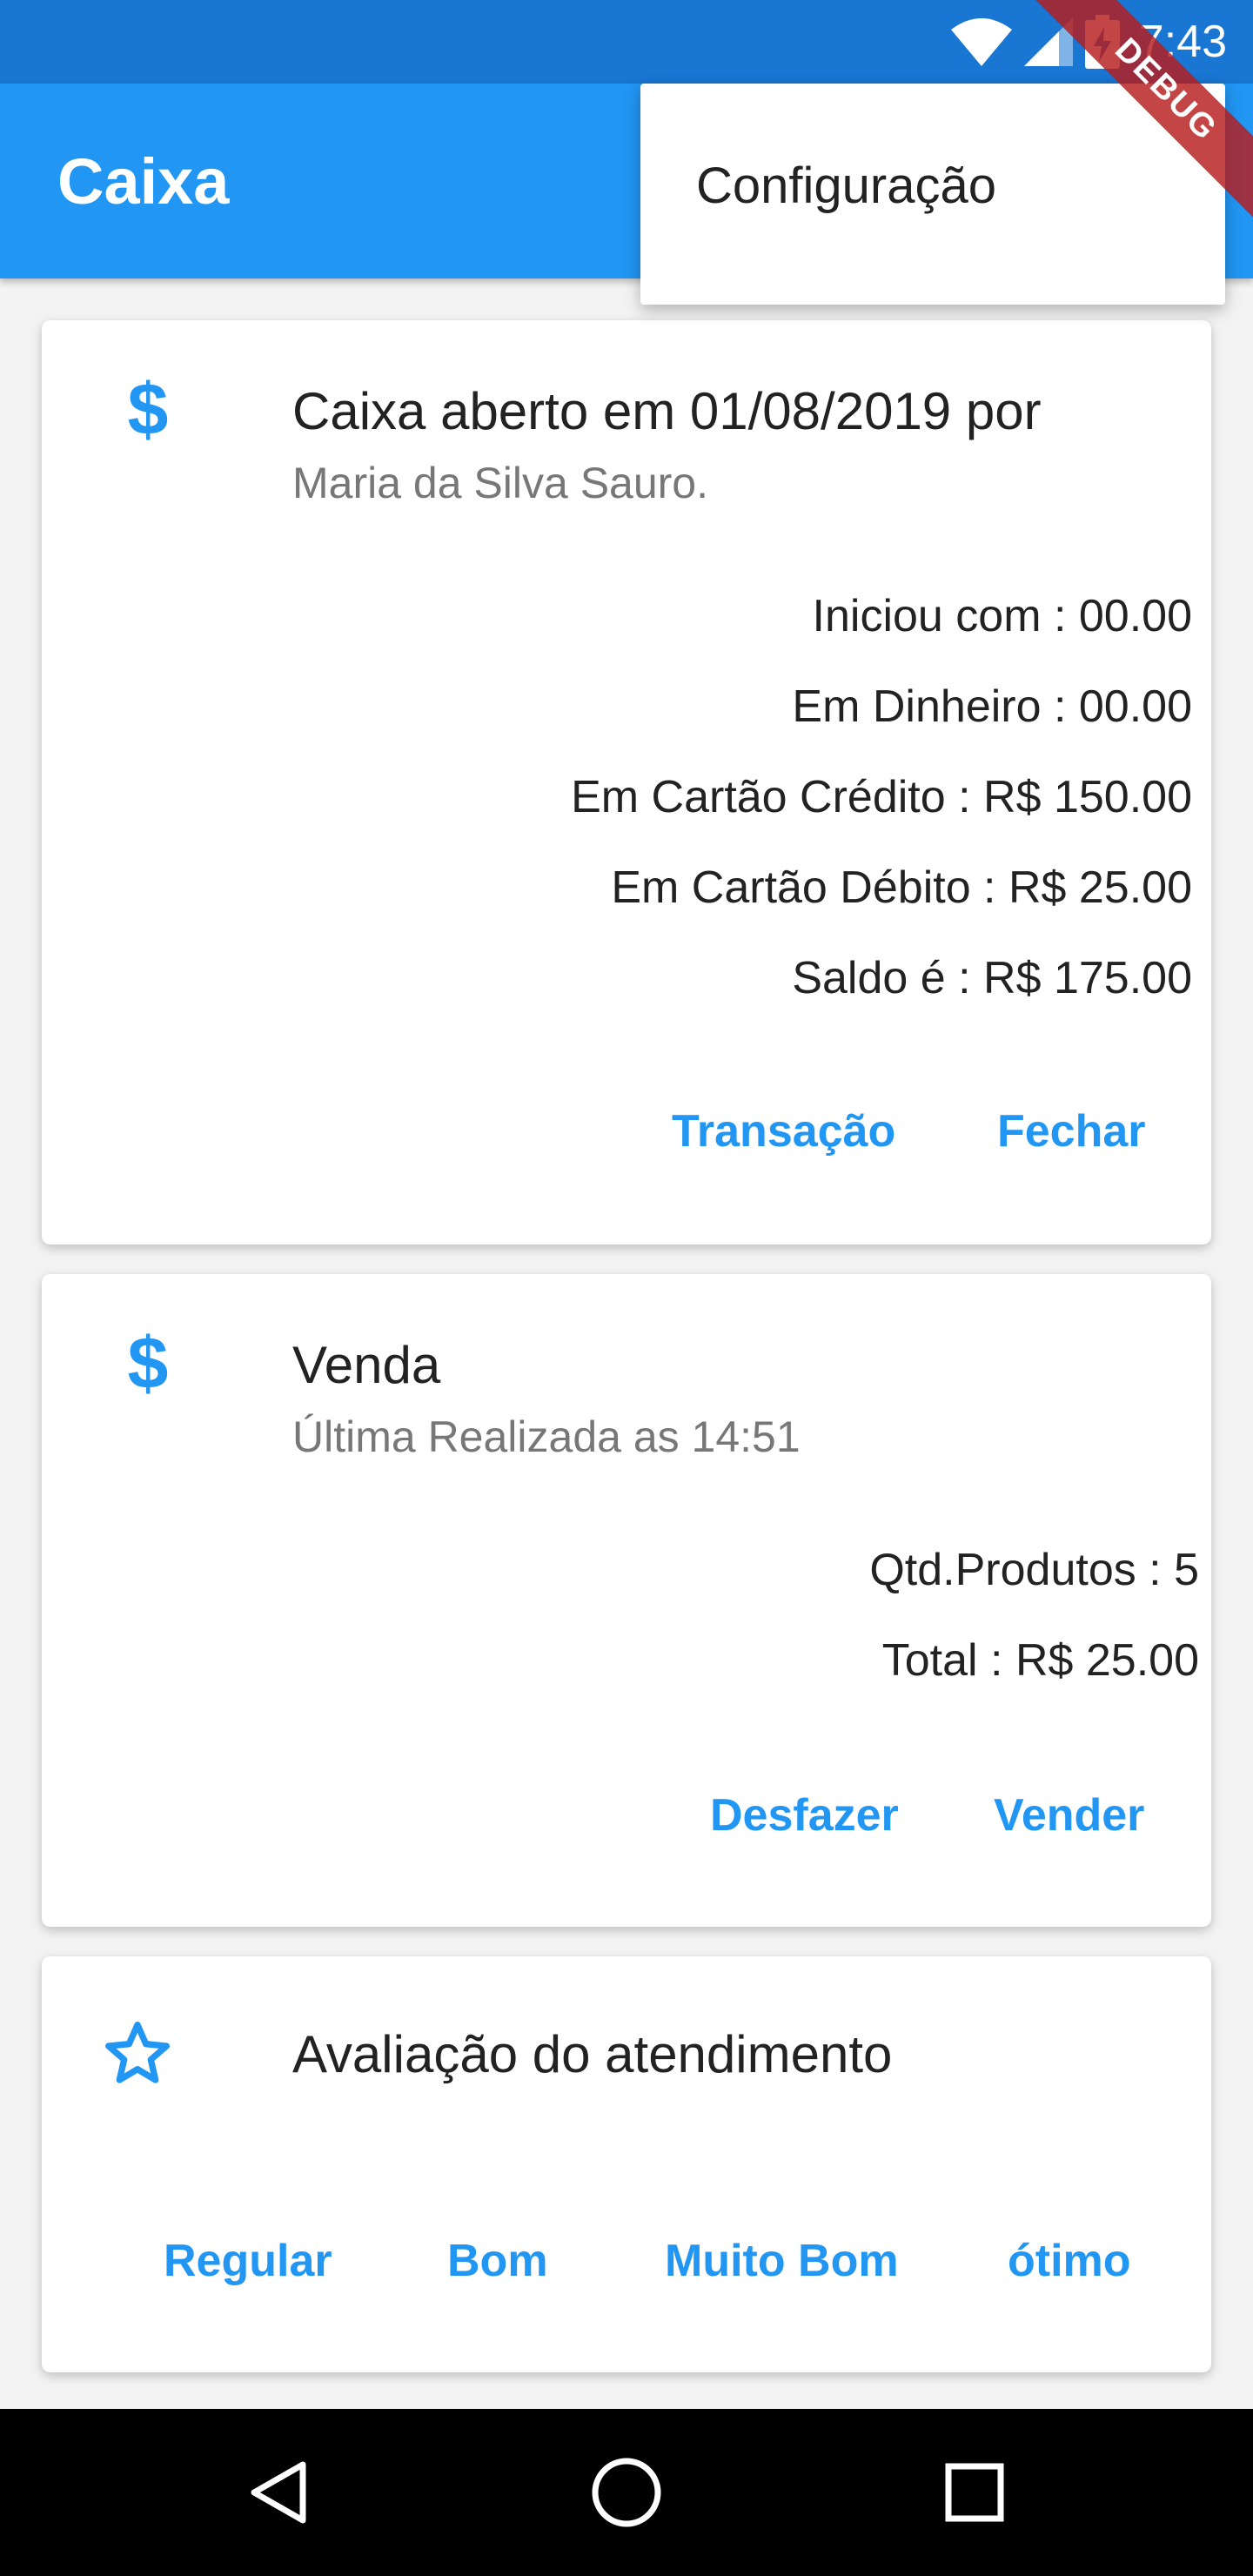  What do you see at coordinates (143, 181) in the screenshot?
I see `app-title: Caixa` at bounding box center [143, 181].